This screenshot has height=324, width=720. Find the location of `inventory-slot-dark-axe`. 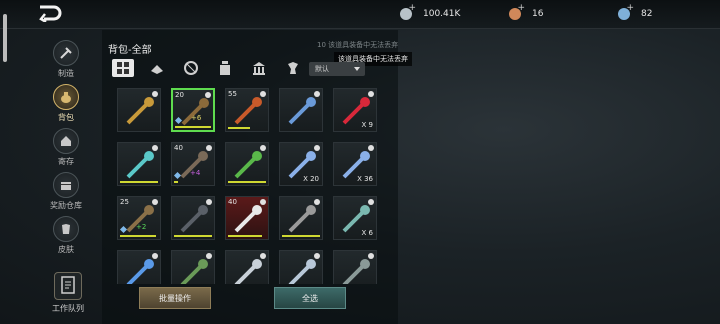

inventory-slot-dark-axe is located at coordinates (301, 218).